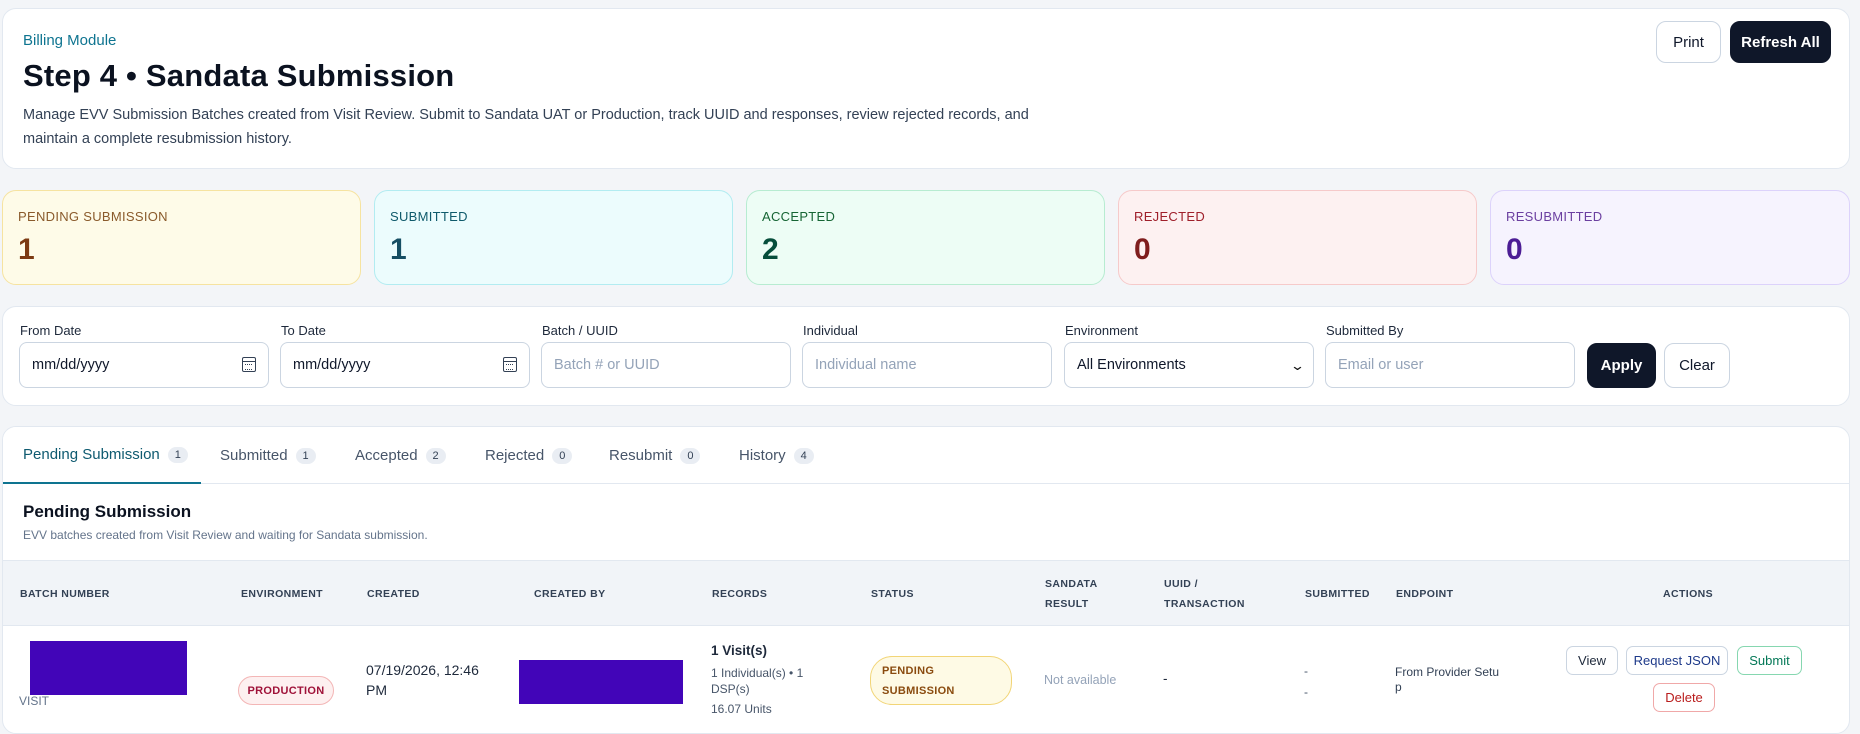 The height and width of the screenshot is (734, 1860). I want to click on tab-rejected: Rejected 0, so click(529, 455).